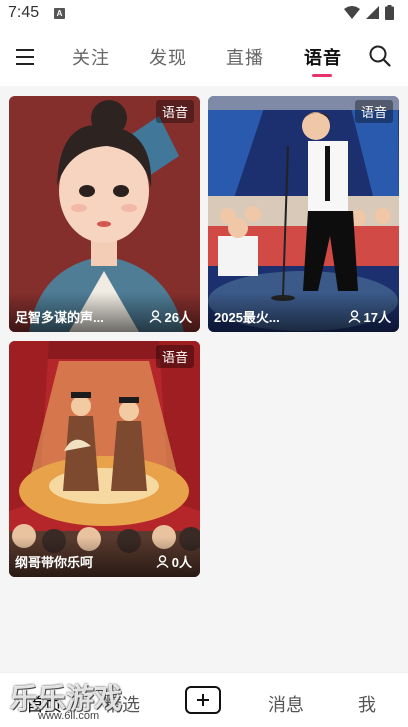 This screenshot has height=727, width=408. What do you see at coordinates (286, 704) in the screenshot?
I see `nav-messages: 消息` at bounding box center [286, 704].